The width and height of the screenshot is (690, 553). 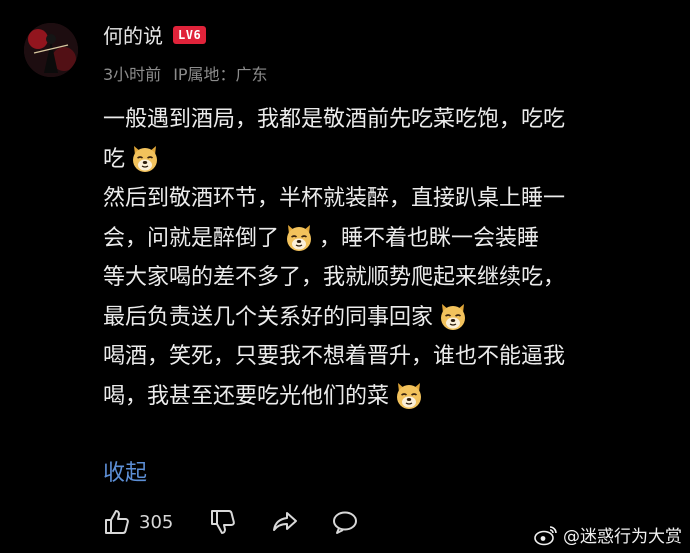 What do you see at coordinates (334, 277) in the screenshot?
I see `comment-text-segment: 等大家喝的差不多了，我就顺势爬起来继续吃，` at bounding box center [334, 277].